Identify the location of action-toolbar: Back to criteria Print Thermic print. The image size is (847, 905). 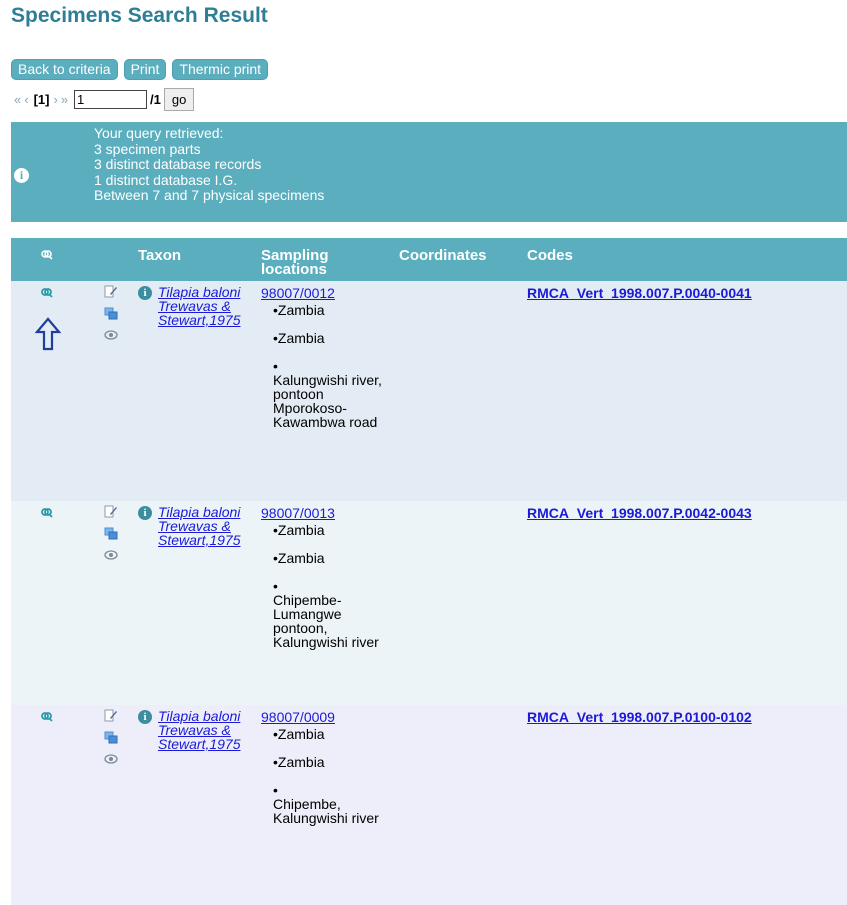
(140, 69).